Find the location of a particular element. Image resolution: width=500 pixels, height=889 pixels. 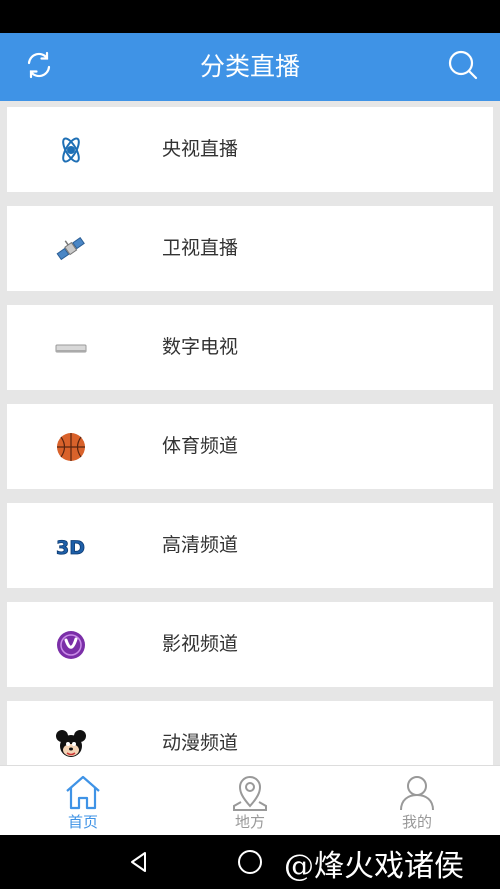

category-label: 卫视直播 is located at coordinates (200, 248).